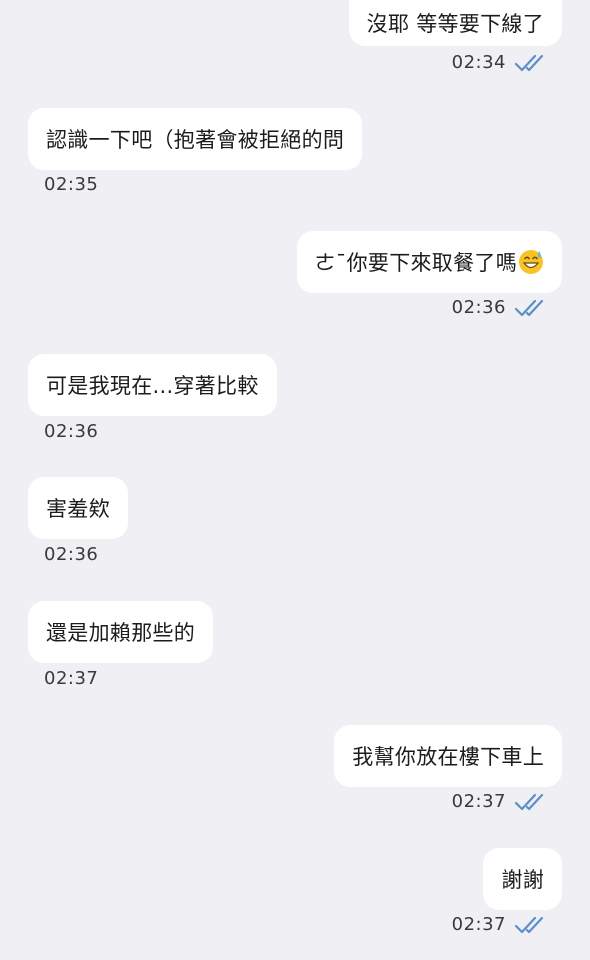 The height and width of the screenshot is (960, 590). Describe the element at coordinates (531, 262) in the screenshot. I see `grinning-sweat-emoji` at that location.